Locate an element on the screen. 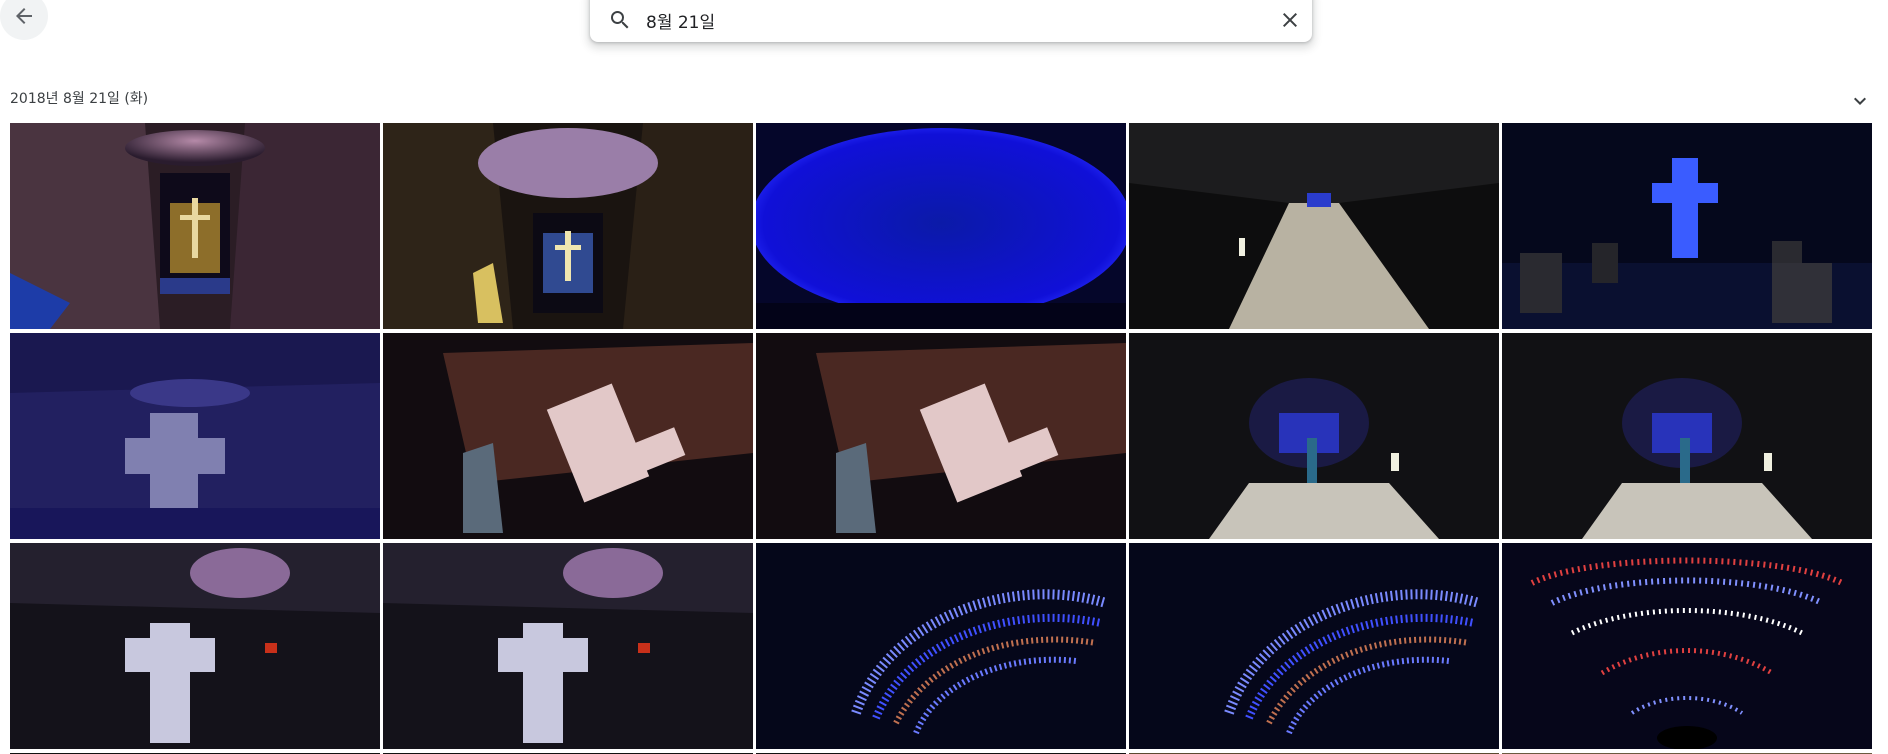 The width and height of the screenshot is (1888, 754). search-input is located at coordinates (936, 20).